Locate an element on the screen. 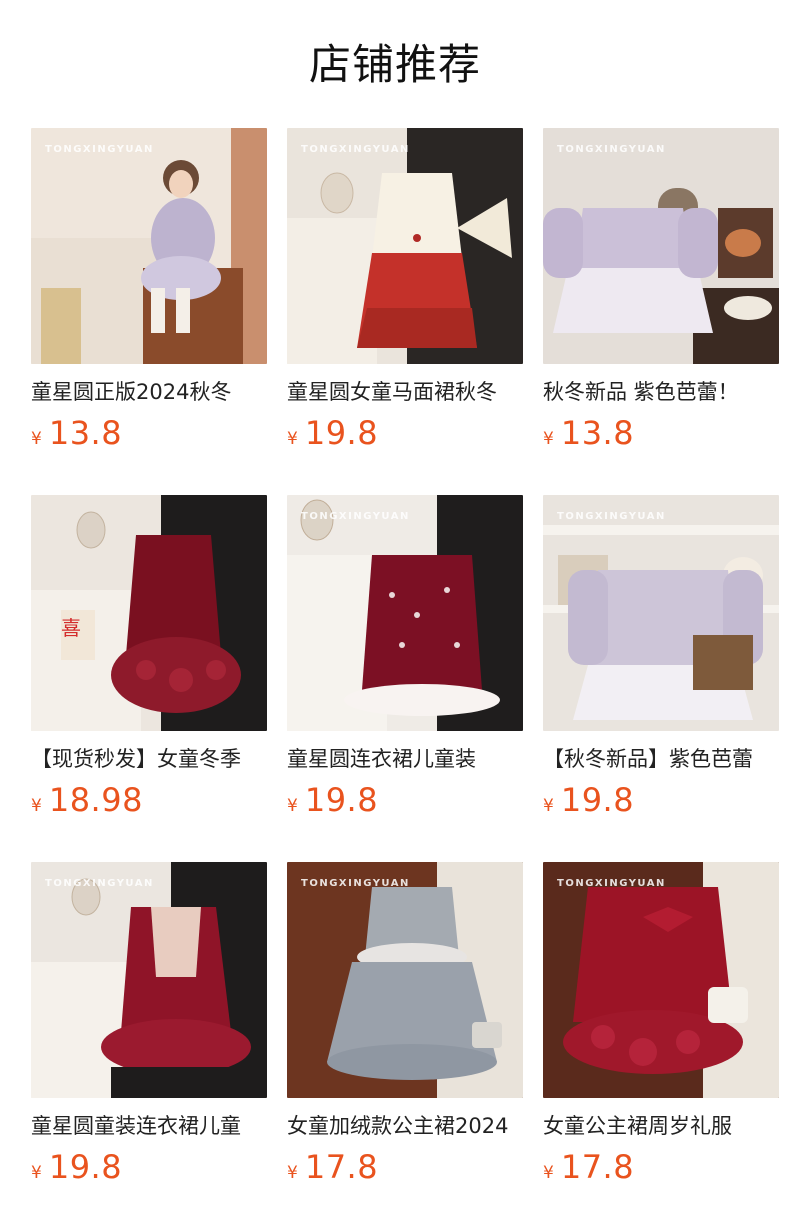 This screenshot has height=1230, width=790. product-price: ¥ 18.98 is located at coordinates (149, 800).